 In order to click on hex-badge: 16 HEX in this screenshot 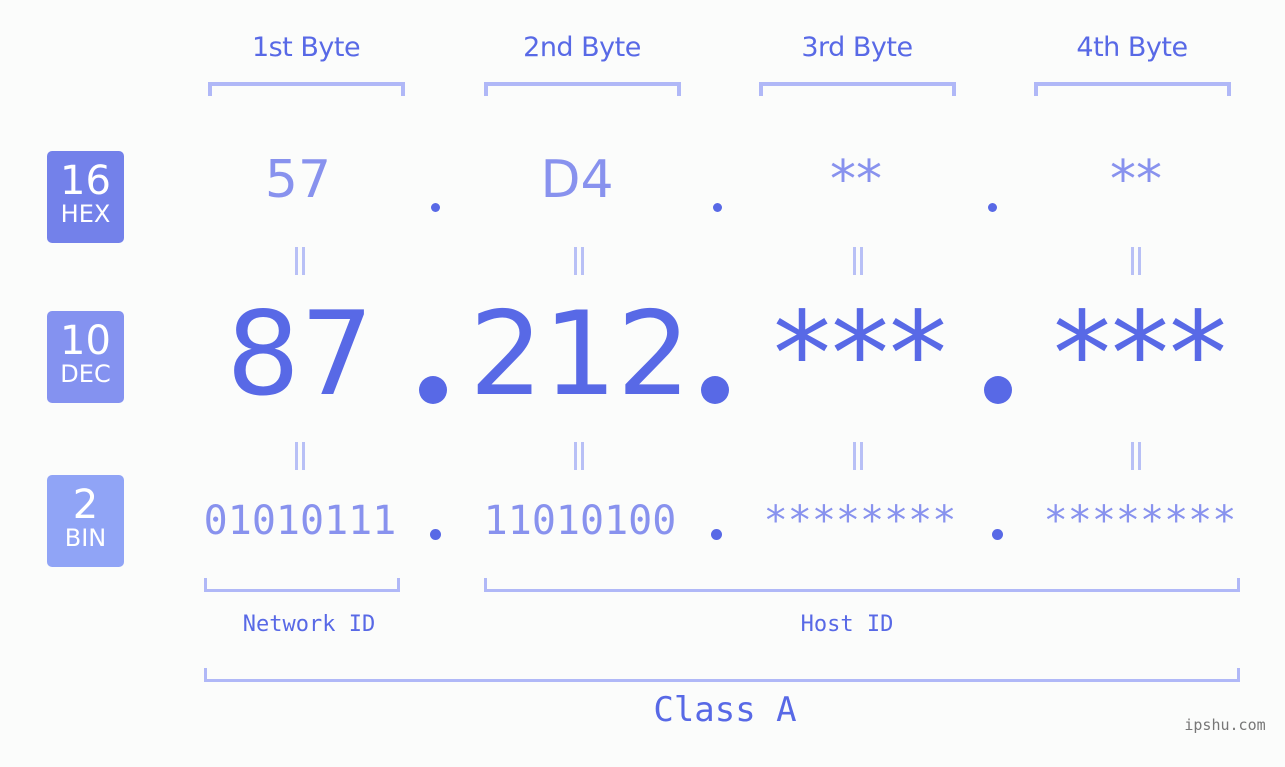, I will do `click(85, 197)`.